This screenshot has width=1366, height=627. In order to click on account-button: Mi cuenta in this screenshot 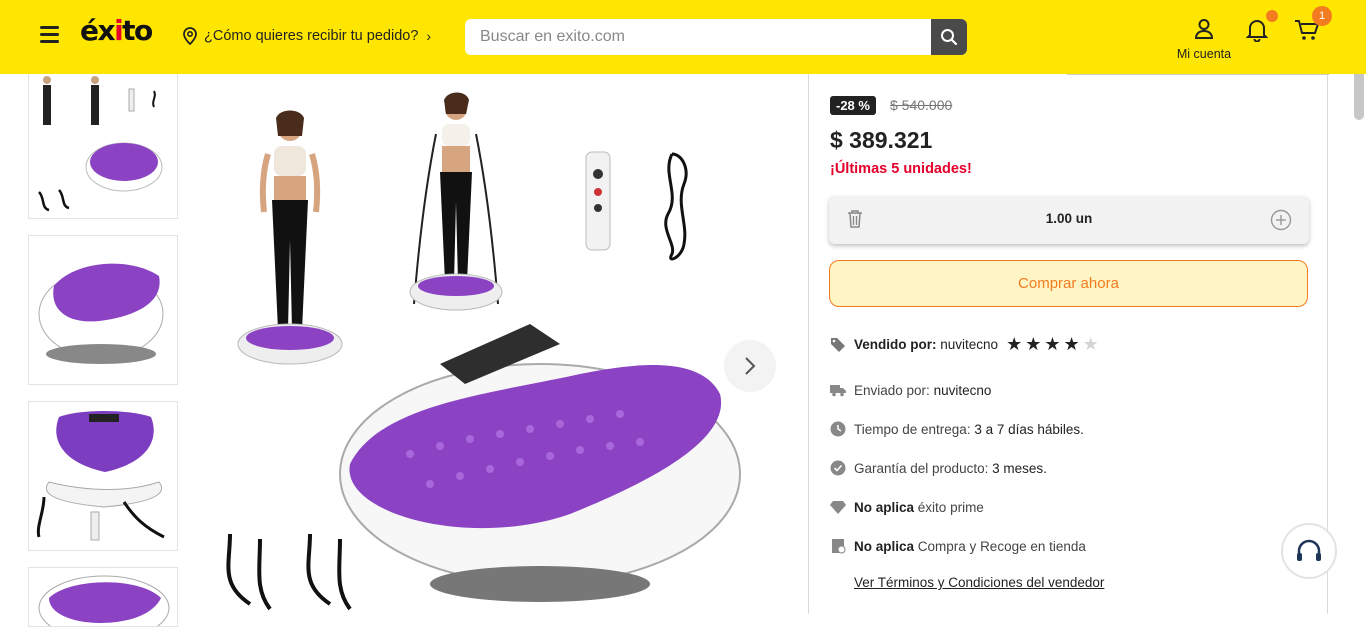, I will do `click(1204, 39)`.